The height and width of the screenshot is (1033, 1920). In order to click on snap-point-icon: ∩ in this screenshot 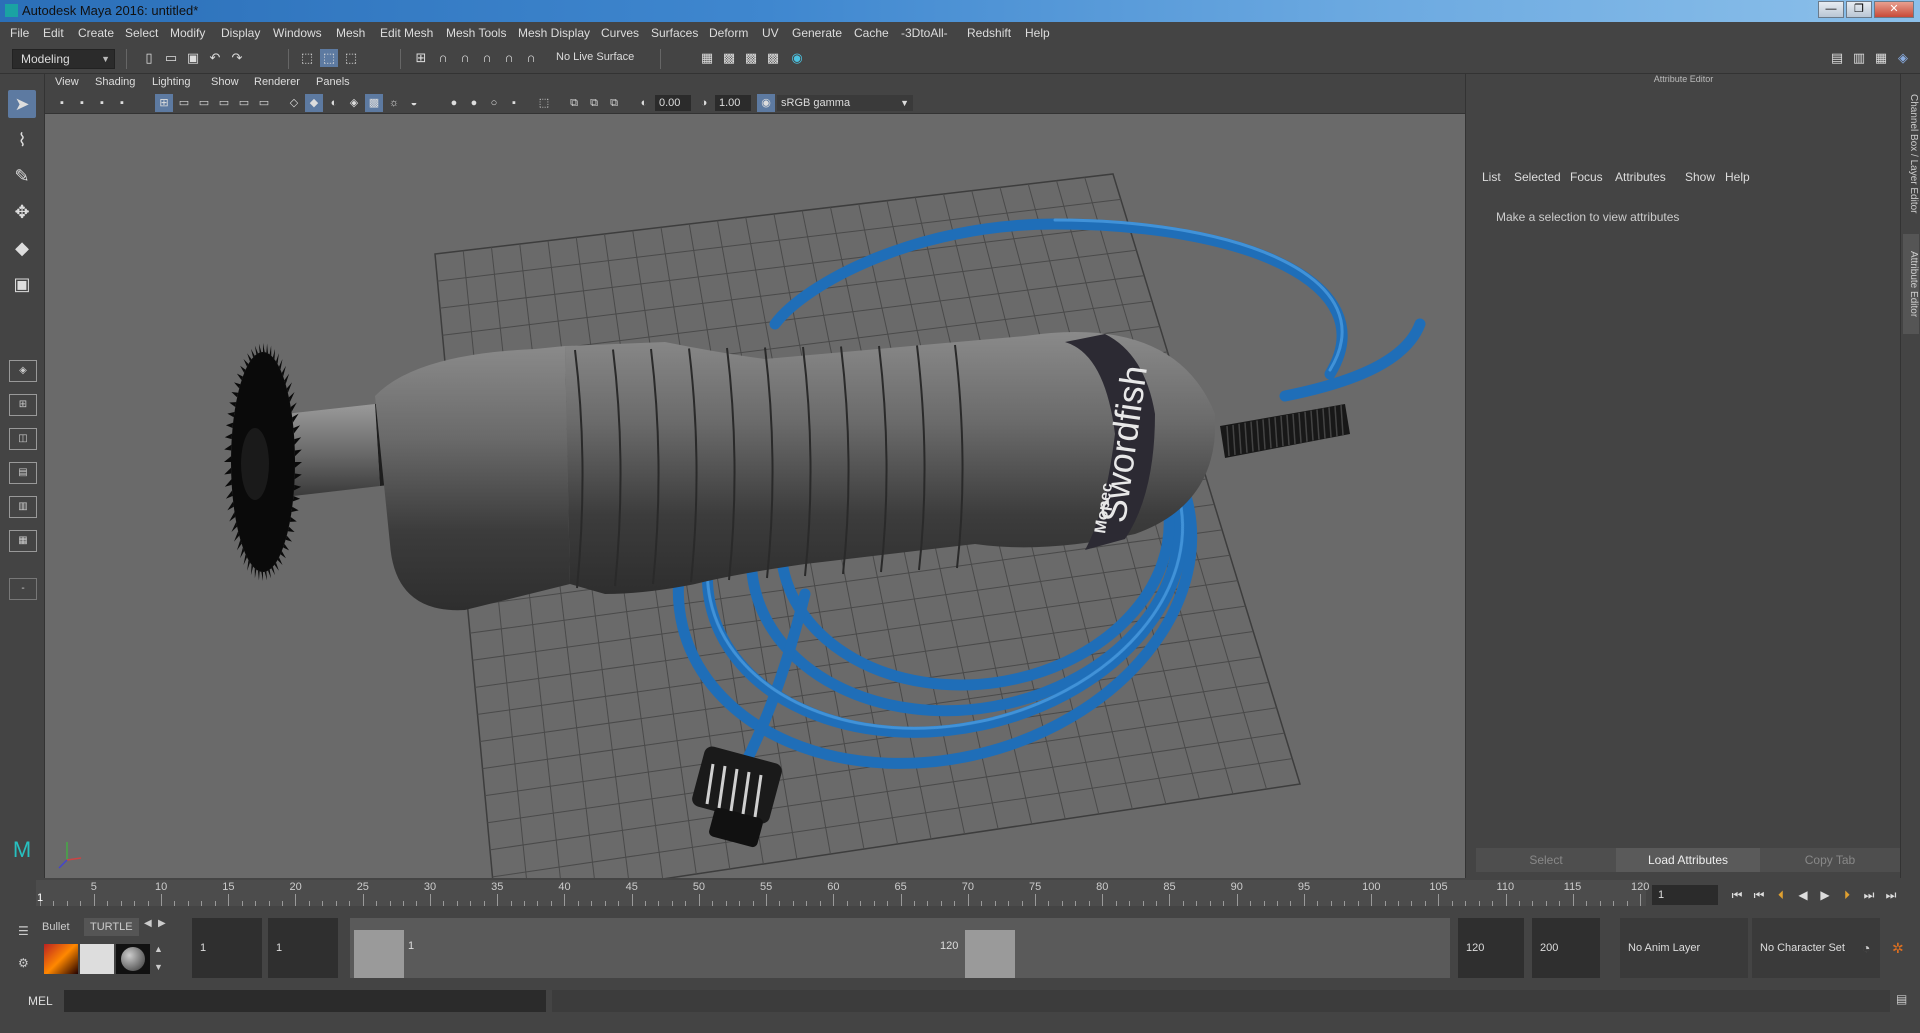, I will do `click(465, 58)`.